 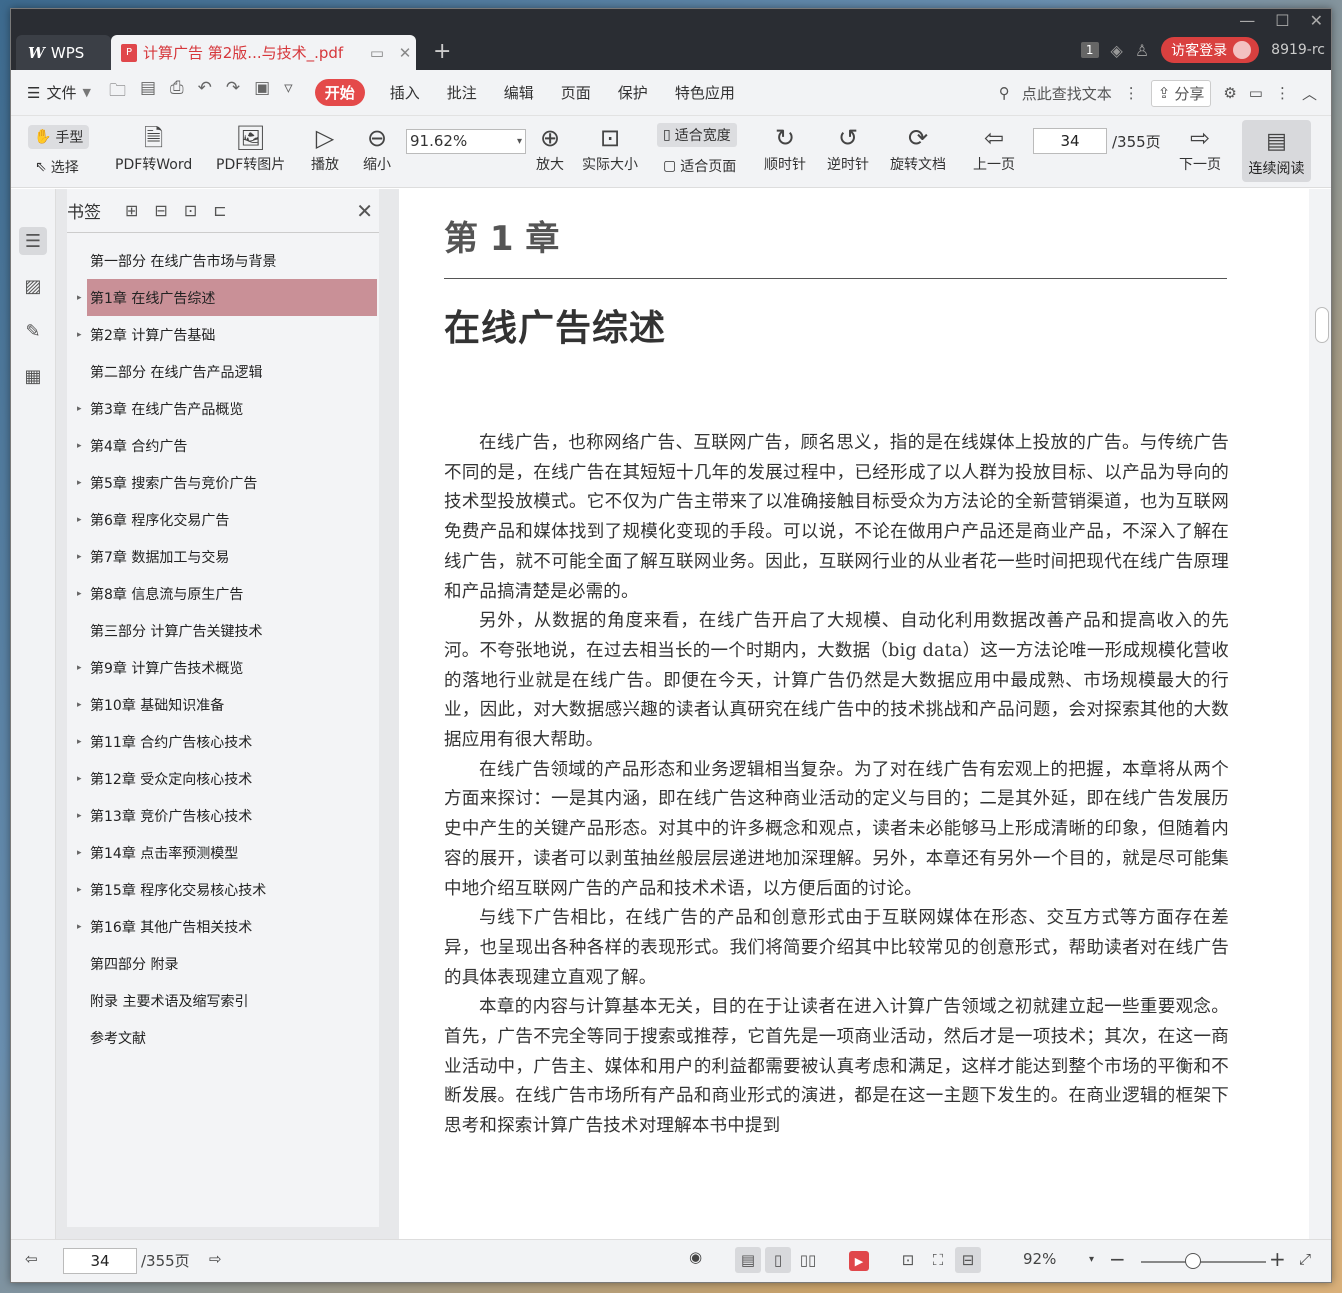 I want to click on more-options-icon: ⋮, so click(x=1282, y=93).